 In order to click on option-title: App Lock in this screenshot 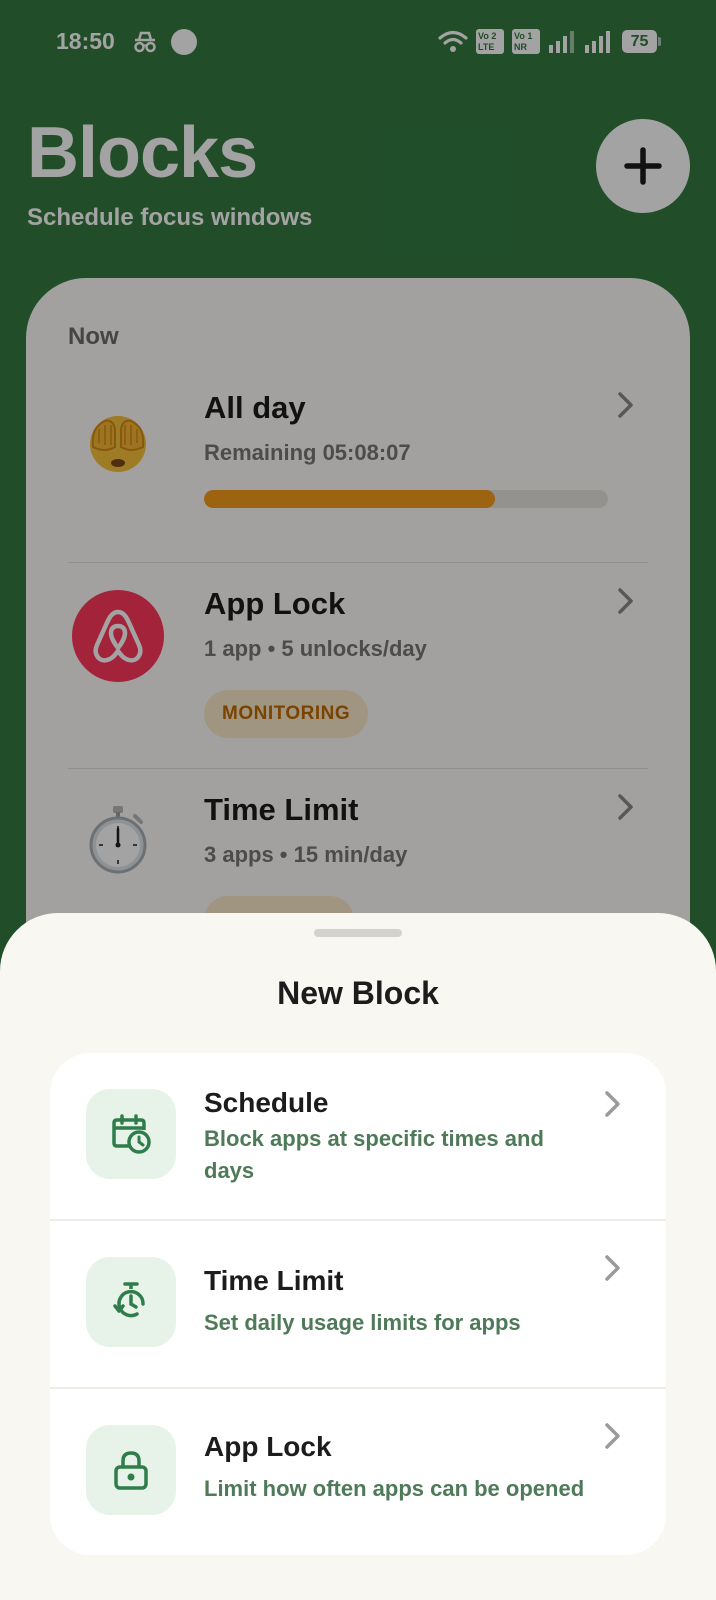, I will do `click(268, 1446)`.